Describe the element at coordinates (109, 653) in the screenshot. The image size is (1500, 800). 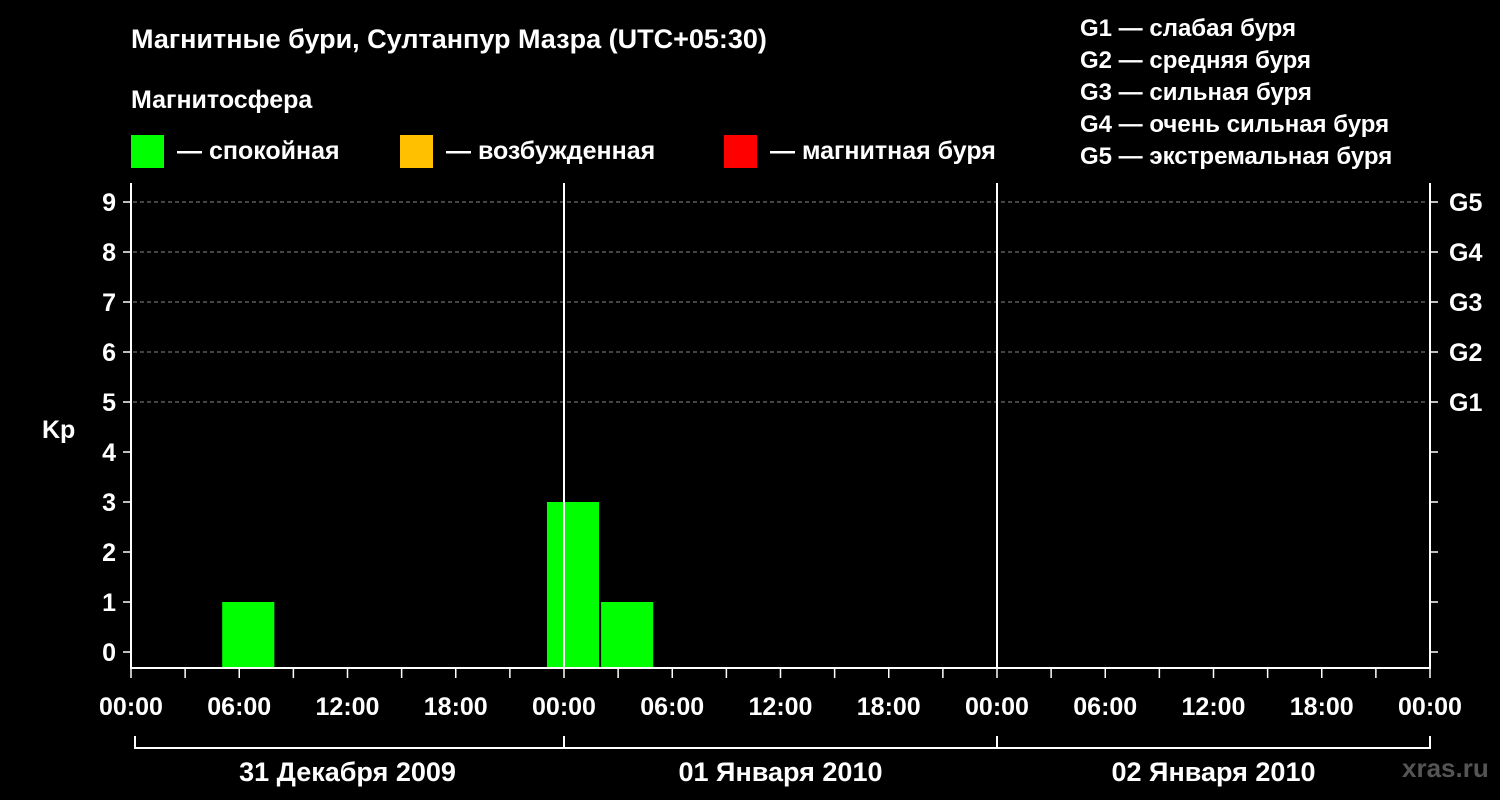
I see `y-tick-label-0: 0` at that location.